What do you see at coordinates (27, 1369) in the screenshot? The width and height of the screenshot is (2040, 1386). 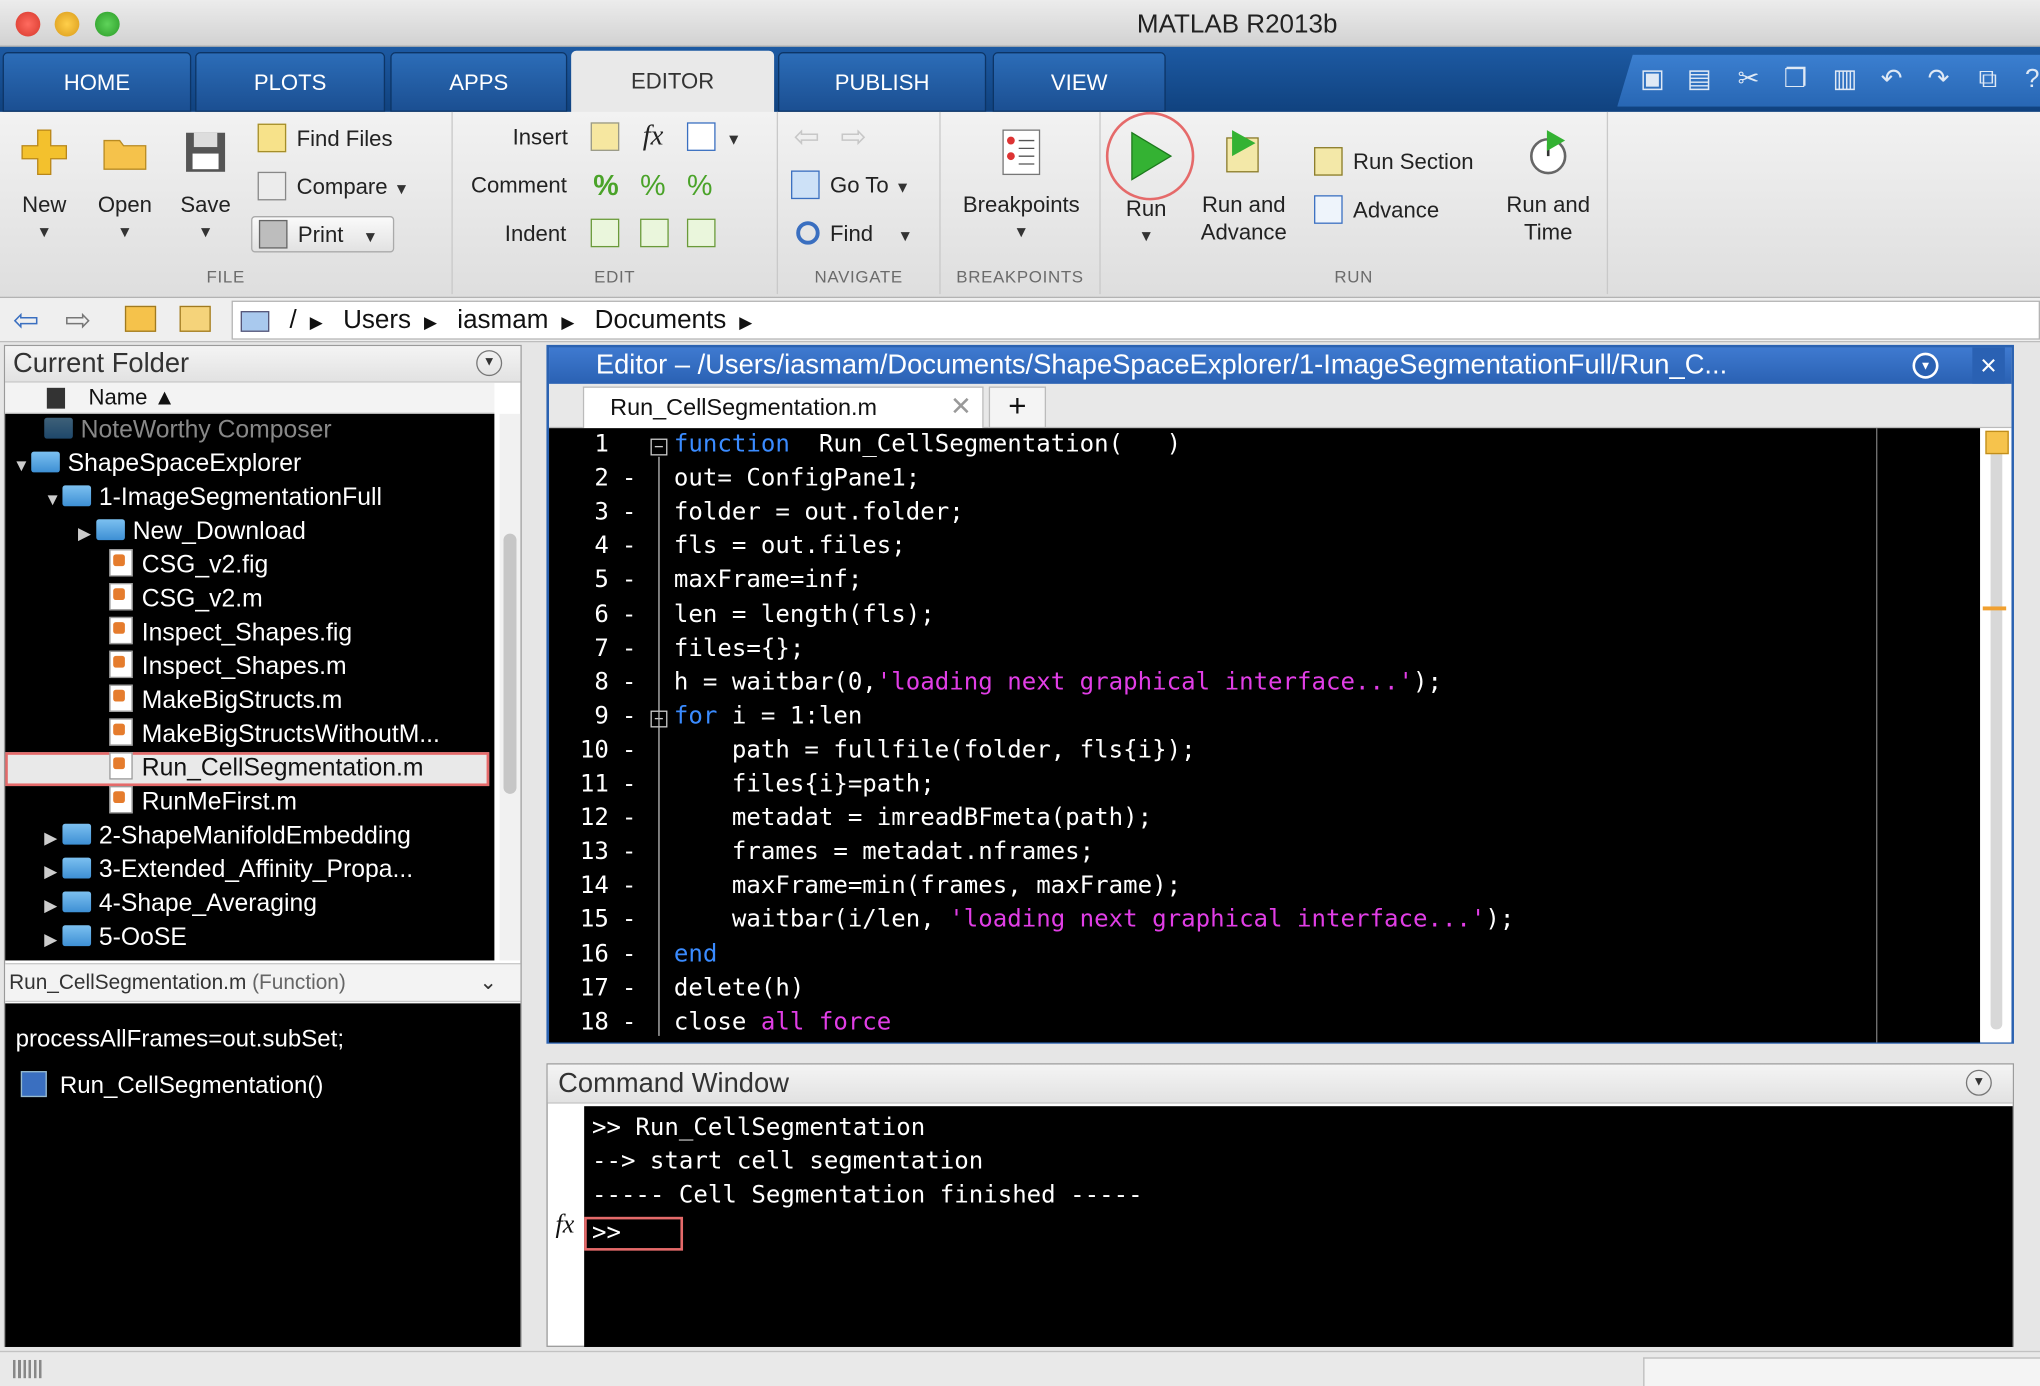 I see `resize-grip-icon` at bounding box center [27, 1369].